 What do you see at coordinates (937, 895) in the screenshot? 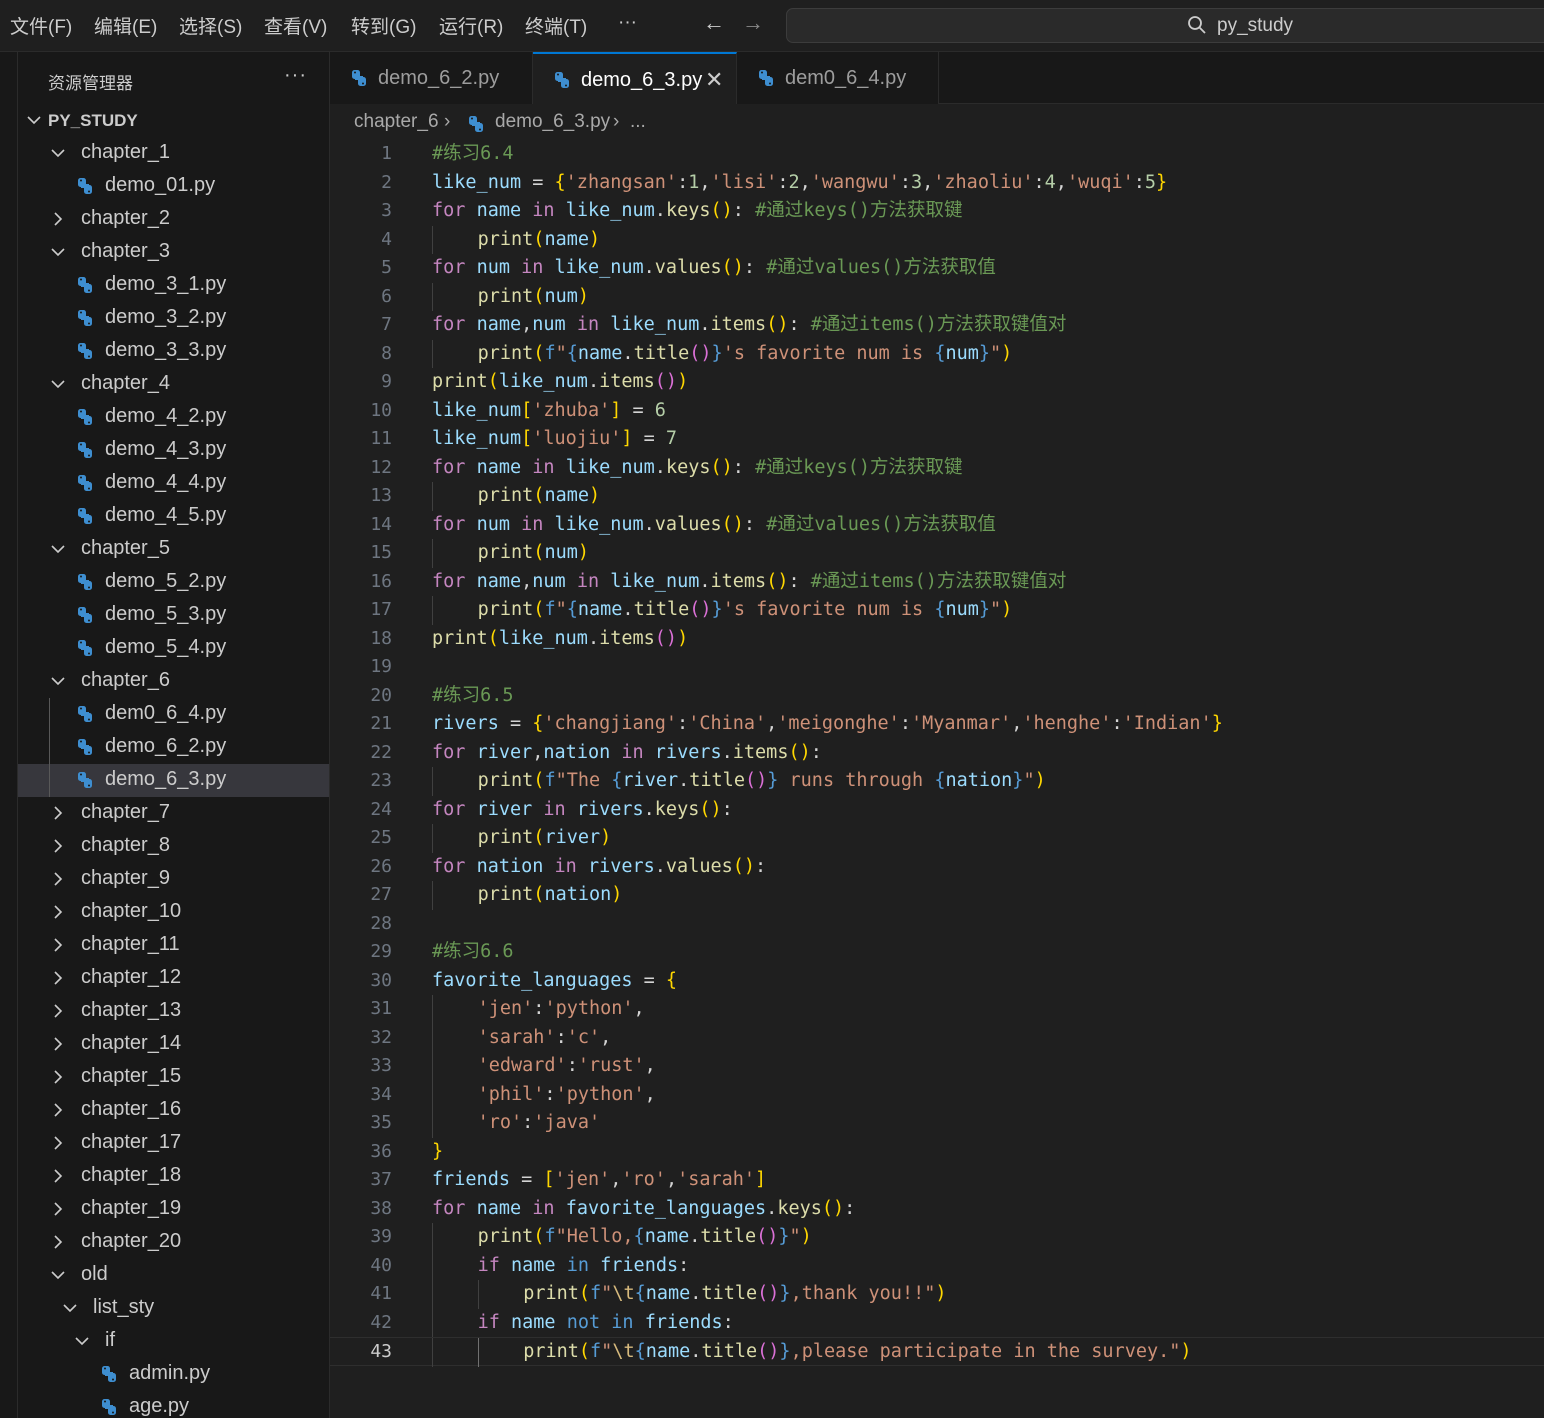
I see `code-line: 27 print(nation)` at bounding box center [937, 895].